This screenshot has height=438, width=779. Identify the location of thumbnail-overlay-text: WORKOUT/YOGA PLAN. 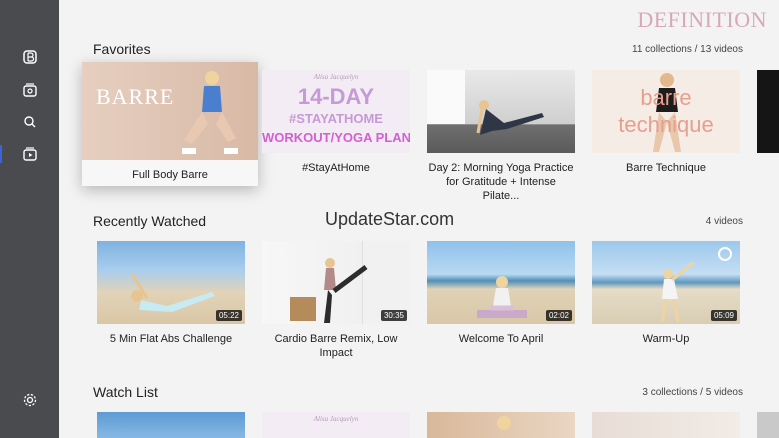
(336, 137).